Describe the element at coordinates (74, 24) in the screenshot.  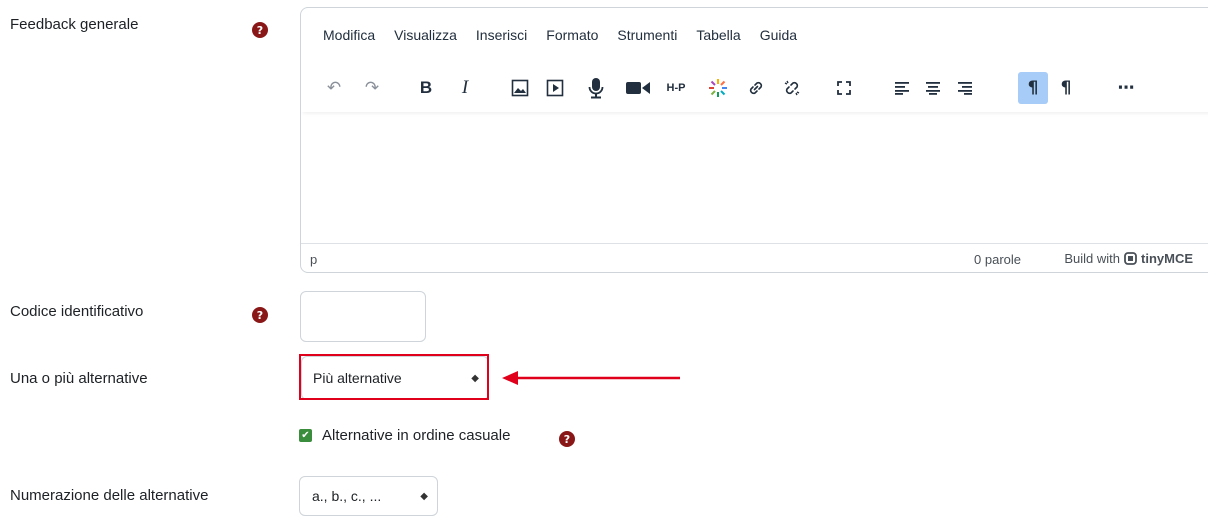
I see `feedback-label: Feedback generale` at that location.